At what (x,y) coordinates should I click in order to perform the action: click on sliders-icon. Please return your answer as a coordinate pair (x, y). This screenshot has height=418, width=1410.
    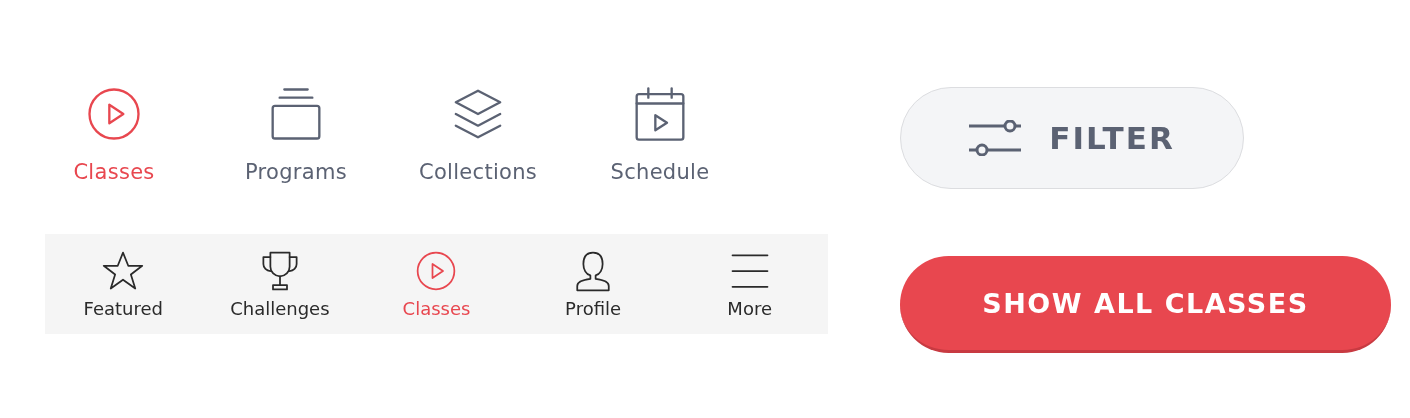
    Looking at the image, I should click on (995, 138).